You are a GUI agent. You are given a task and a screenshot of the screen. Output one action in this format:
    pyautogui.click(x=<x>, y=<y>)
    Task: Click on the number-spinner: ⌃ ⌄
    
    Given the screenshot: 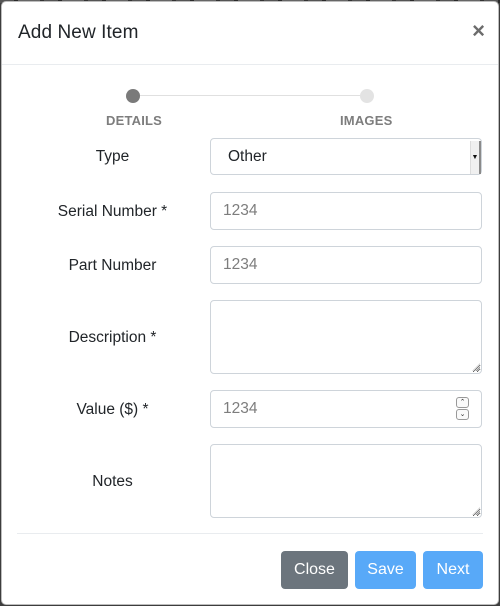 What is the action you would take?
    pyautogui.click(x=462, y=408)
    